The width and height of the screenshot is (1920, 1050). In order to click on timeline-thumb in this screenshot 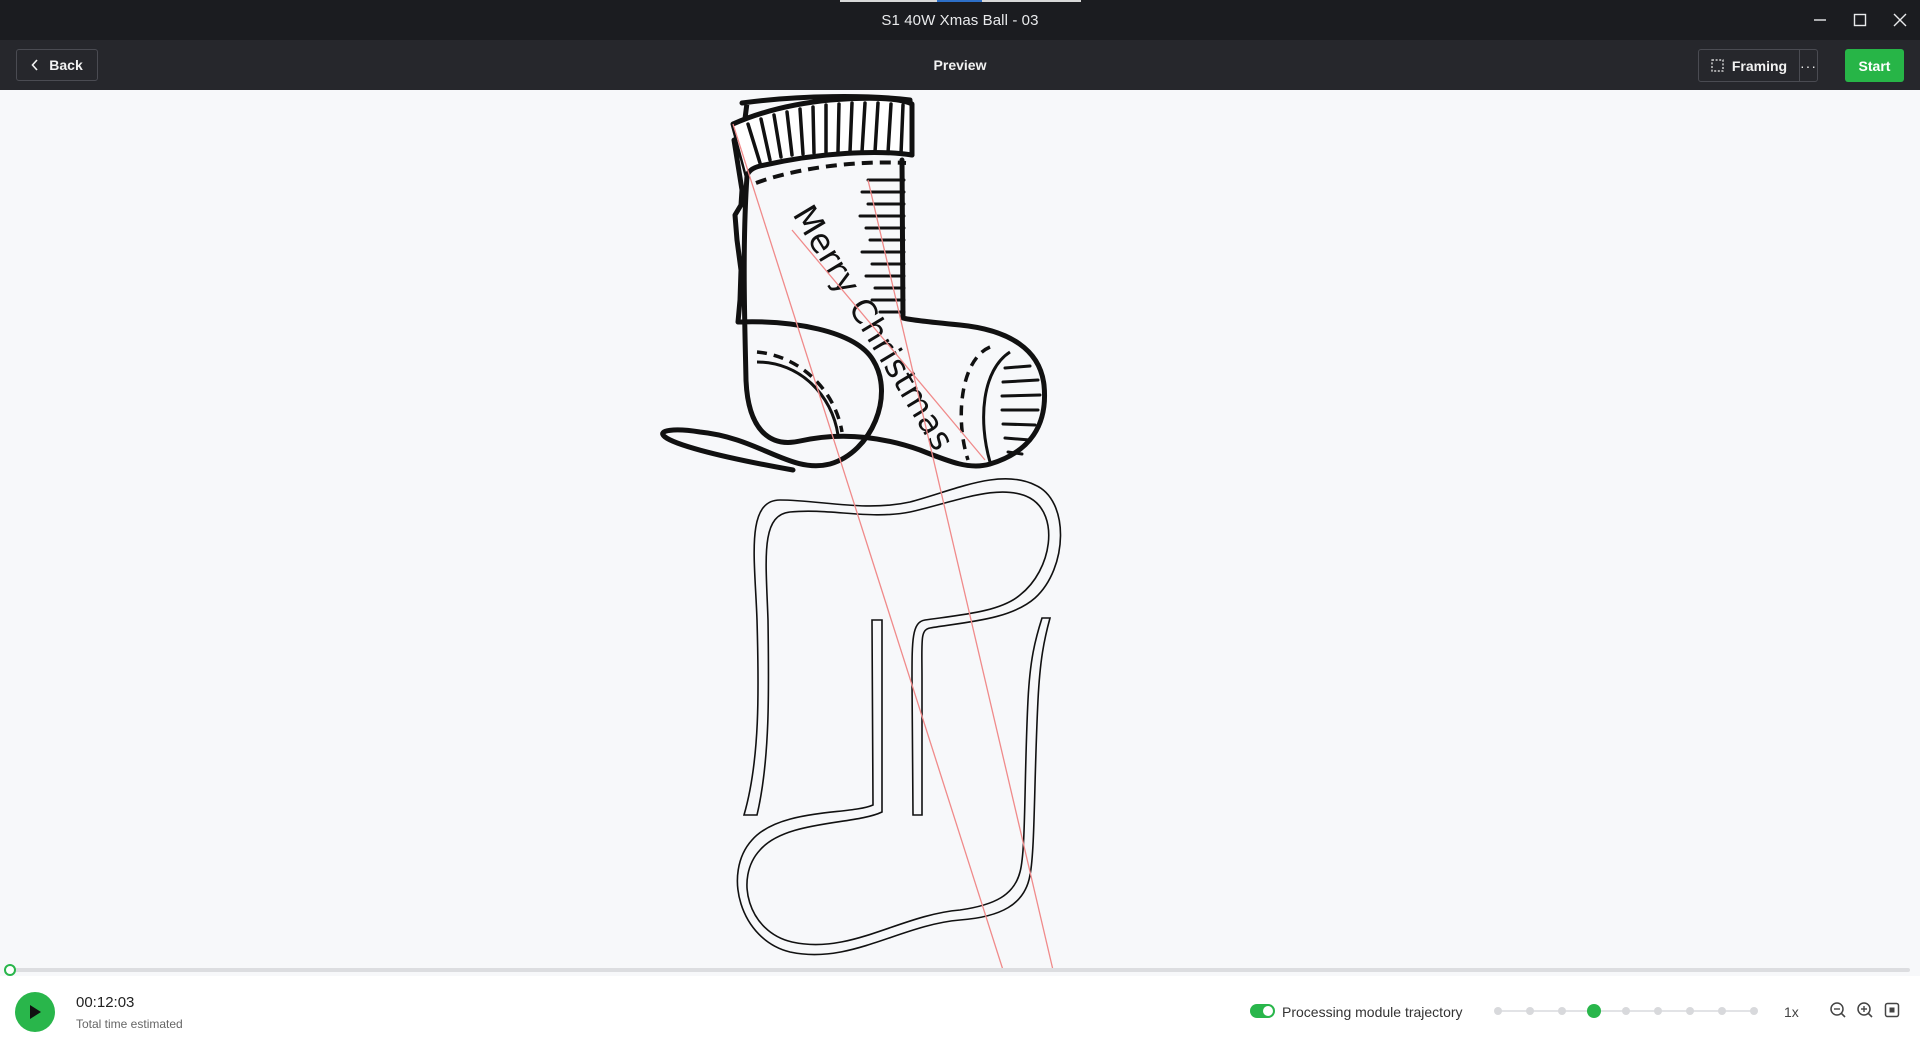, I will do `click(10, 970)`.